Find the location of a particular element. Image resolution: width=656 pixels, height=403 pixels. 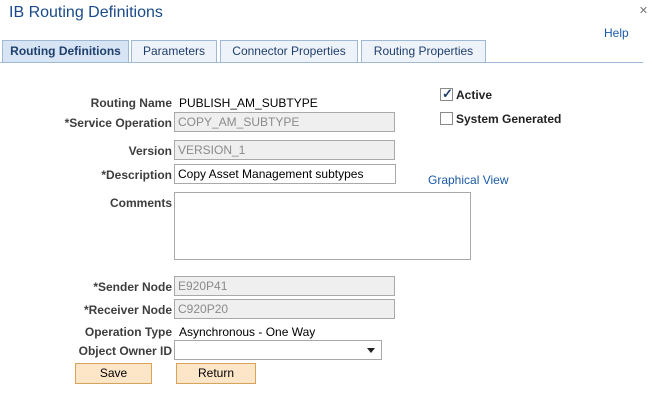

tab-routing-properties: Routing Properties is located at coordinates (423, 51).